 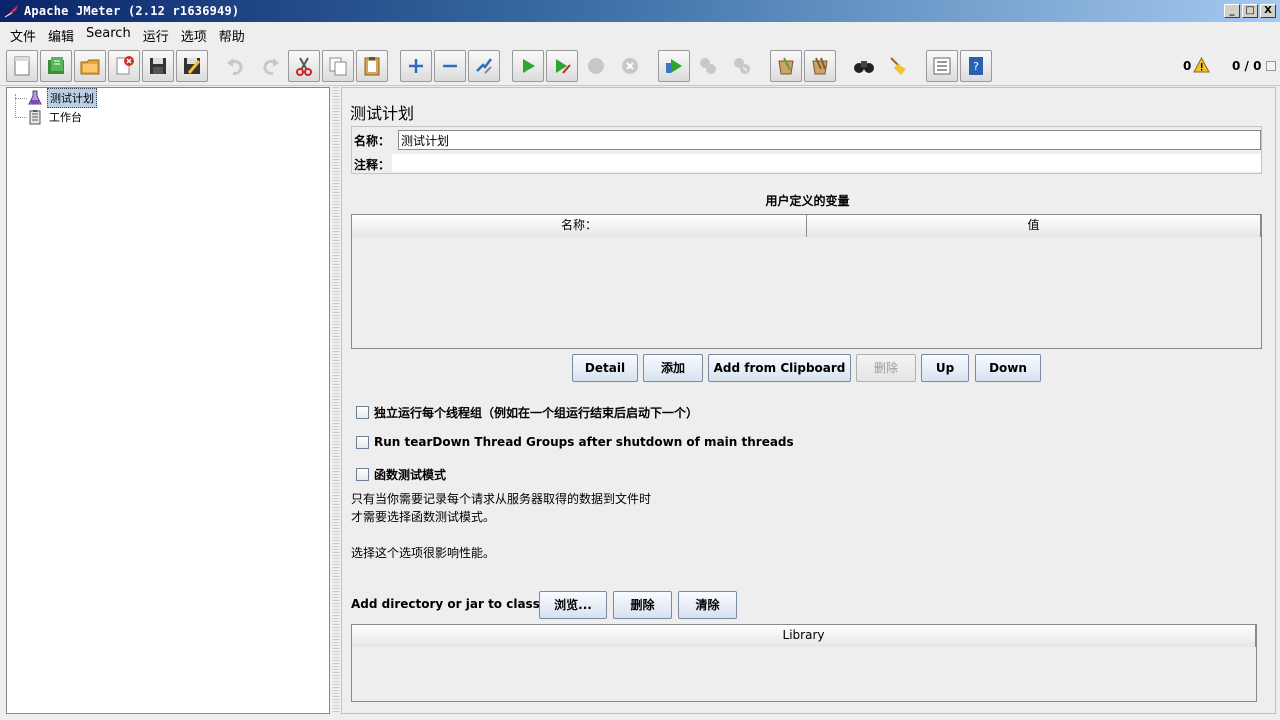 What do you see at coordinates (336, 400) in the screenshot?
I see `split-pane-divider` at bounding box center [336, 400].